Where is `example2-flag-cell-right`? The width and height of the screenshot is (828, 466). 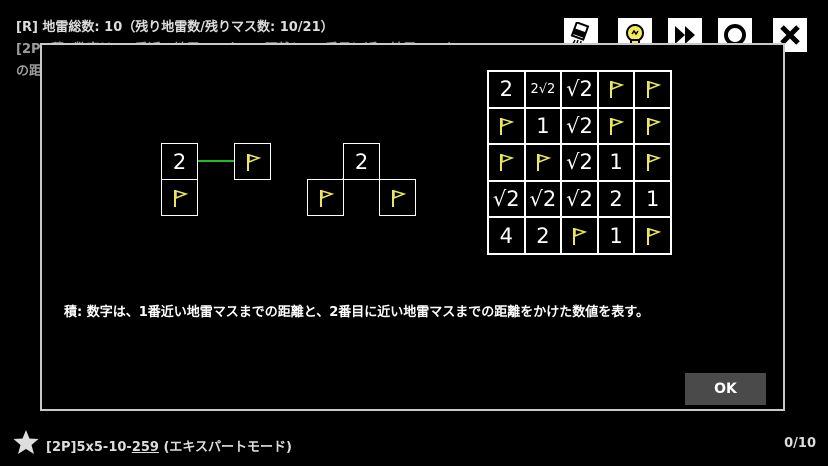
example2-flag-cell-right is located at coordinates (397, 197).